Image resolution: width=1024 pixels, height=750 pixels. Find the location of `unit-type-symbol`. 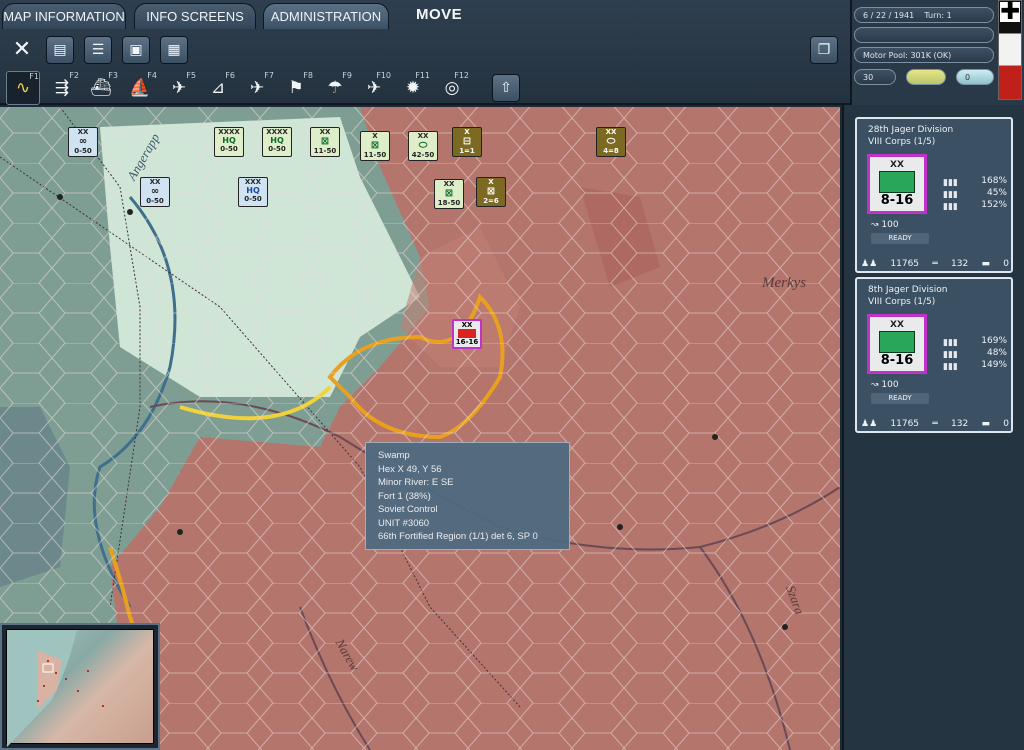

unit-type-symbol is located at coordinates (467, 333).